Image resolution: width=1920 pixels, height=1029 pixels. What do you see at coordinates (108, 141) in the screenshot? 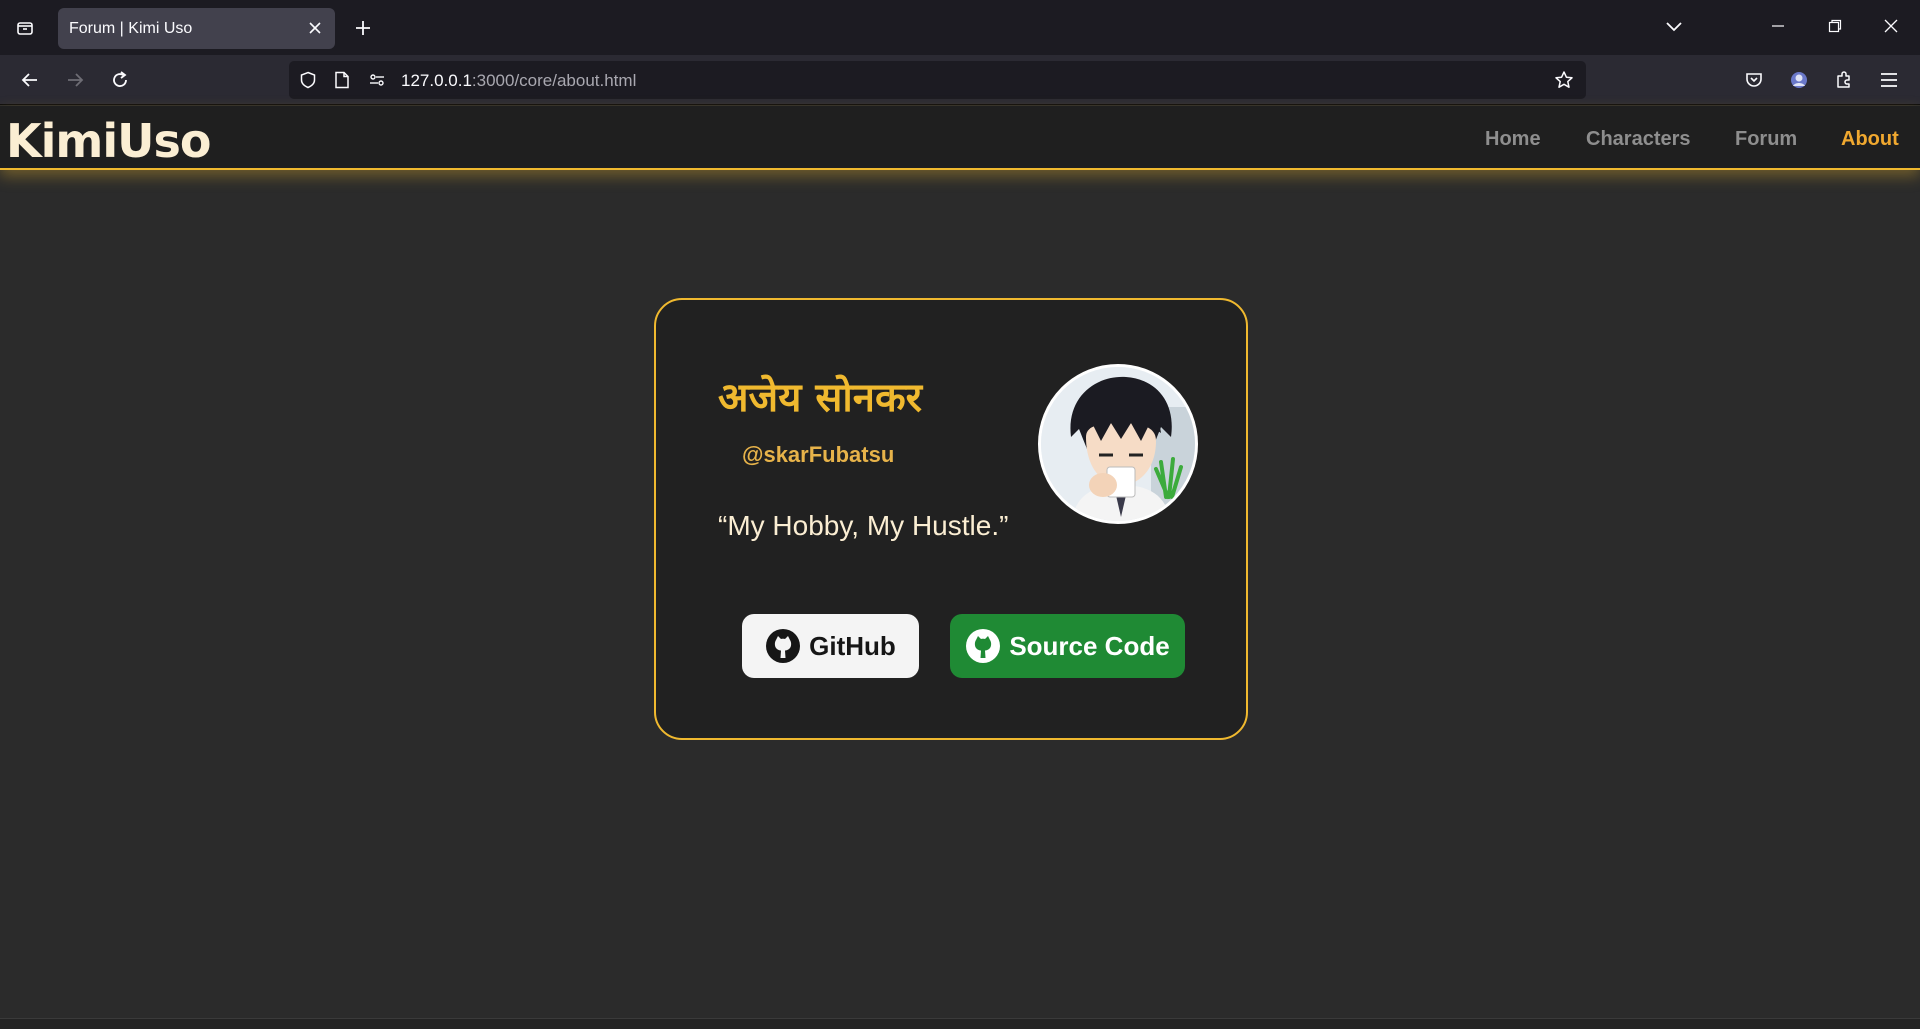
I see `site-logo: KimiUso` at bounding box center [108, 141].